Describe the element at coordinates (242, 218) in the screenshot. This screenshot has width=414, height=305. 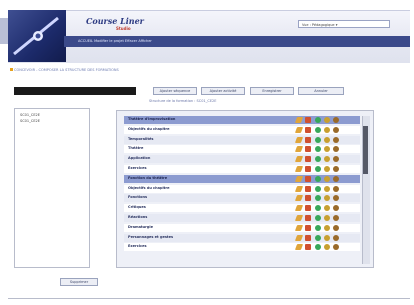
I see `table-row: Réactions` at that location.